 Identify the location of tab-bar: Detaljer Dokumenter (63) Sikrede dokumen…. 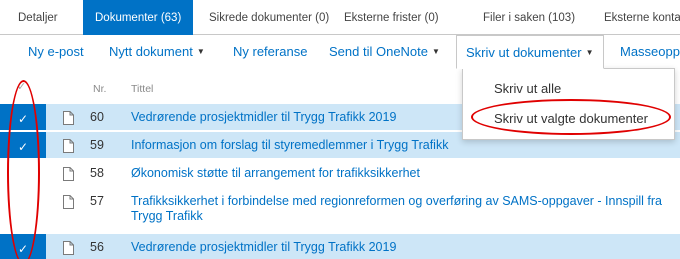
(340, 17).